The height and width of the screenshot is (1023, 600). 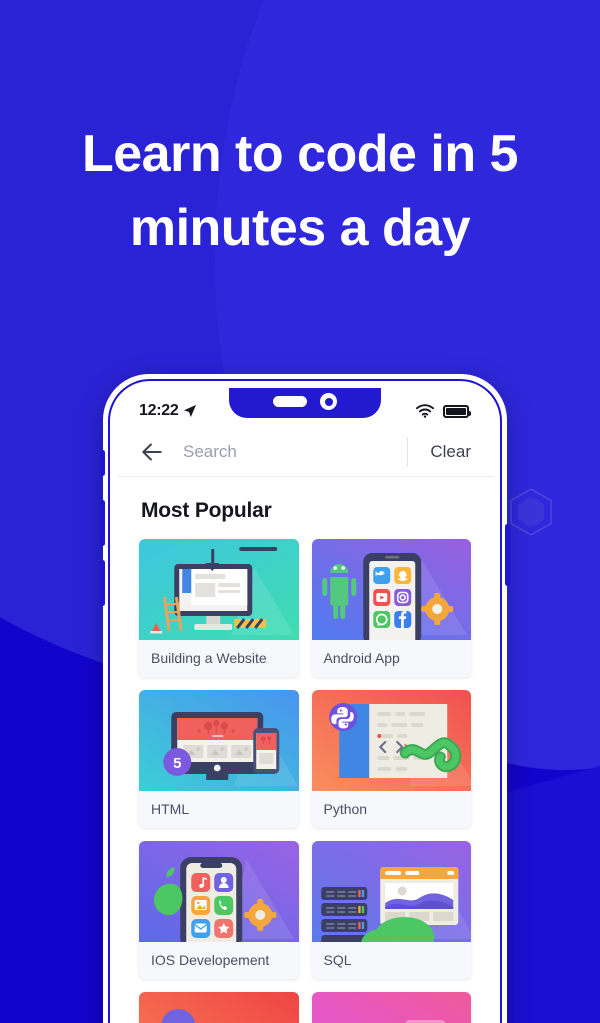 I want to click on course-card-label: Building a Website, so click(x=219, y=658).